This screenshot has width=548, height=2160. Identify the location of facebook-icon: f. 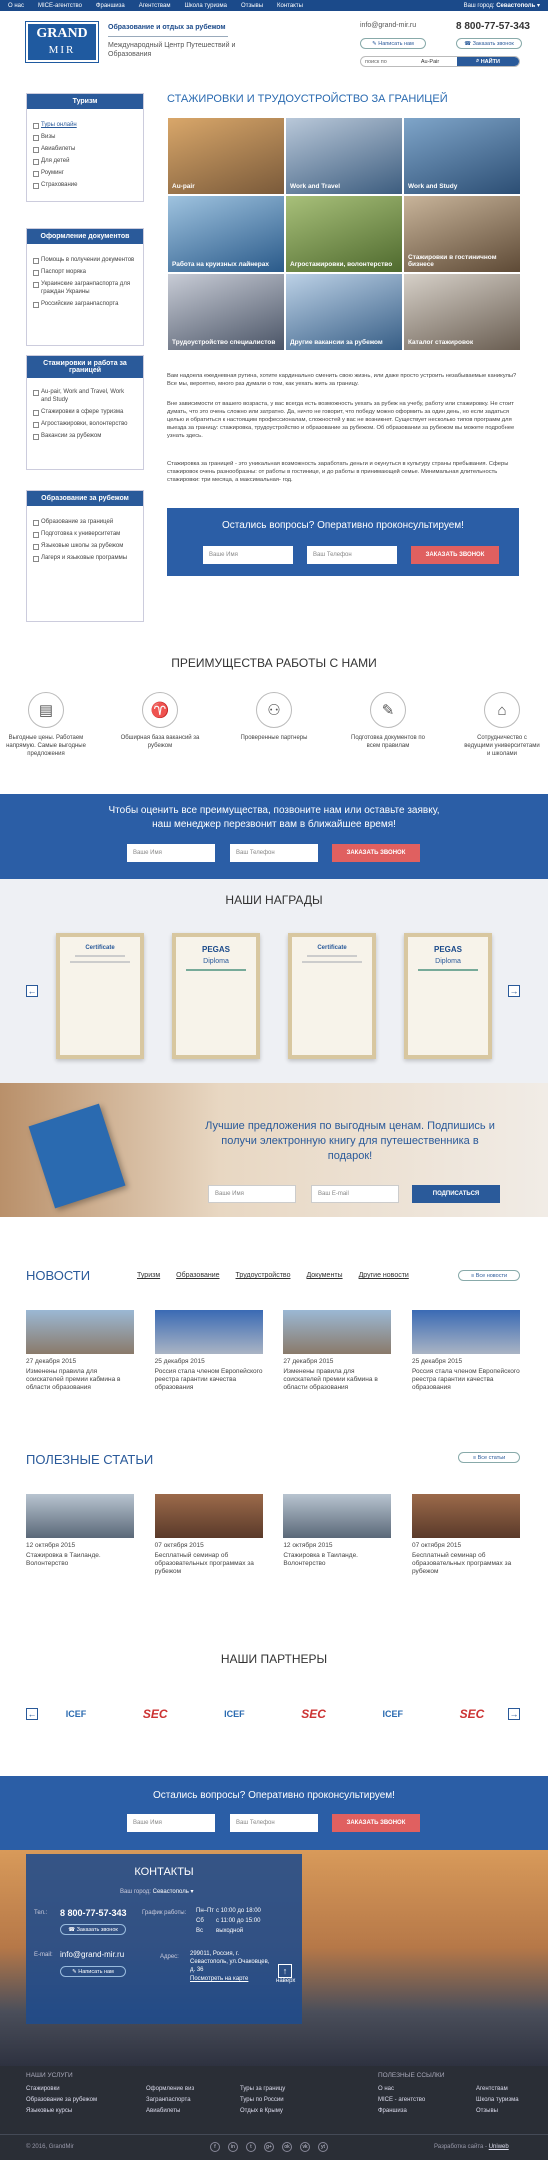
(215, 2147).